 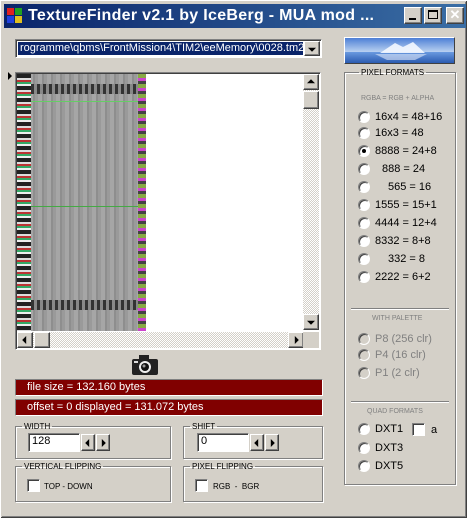 I want to click on palette-0-radio, so click(x=364, y=339).